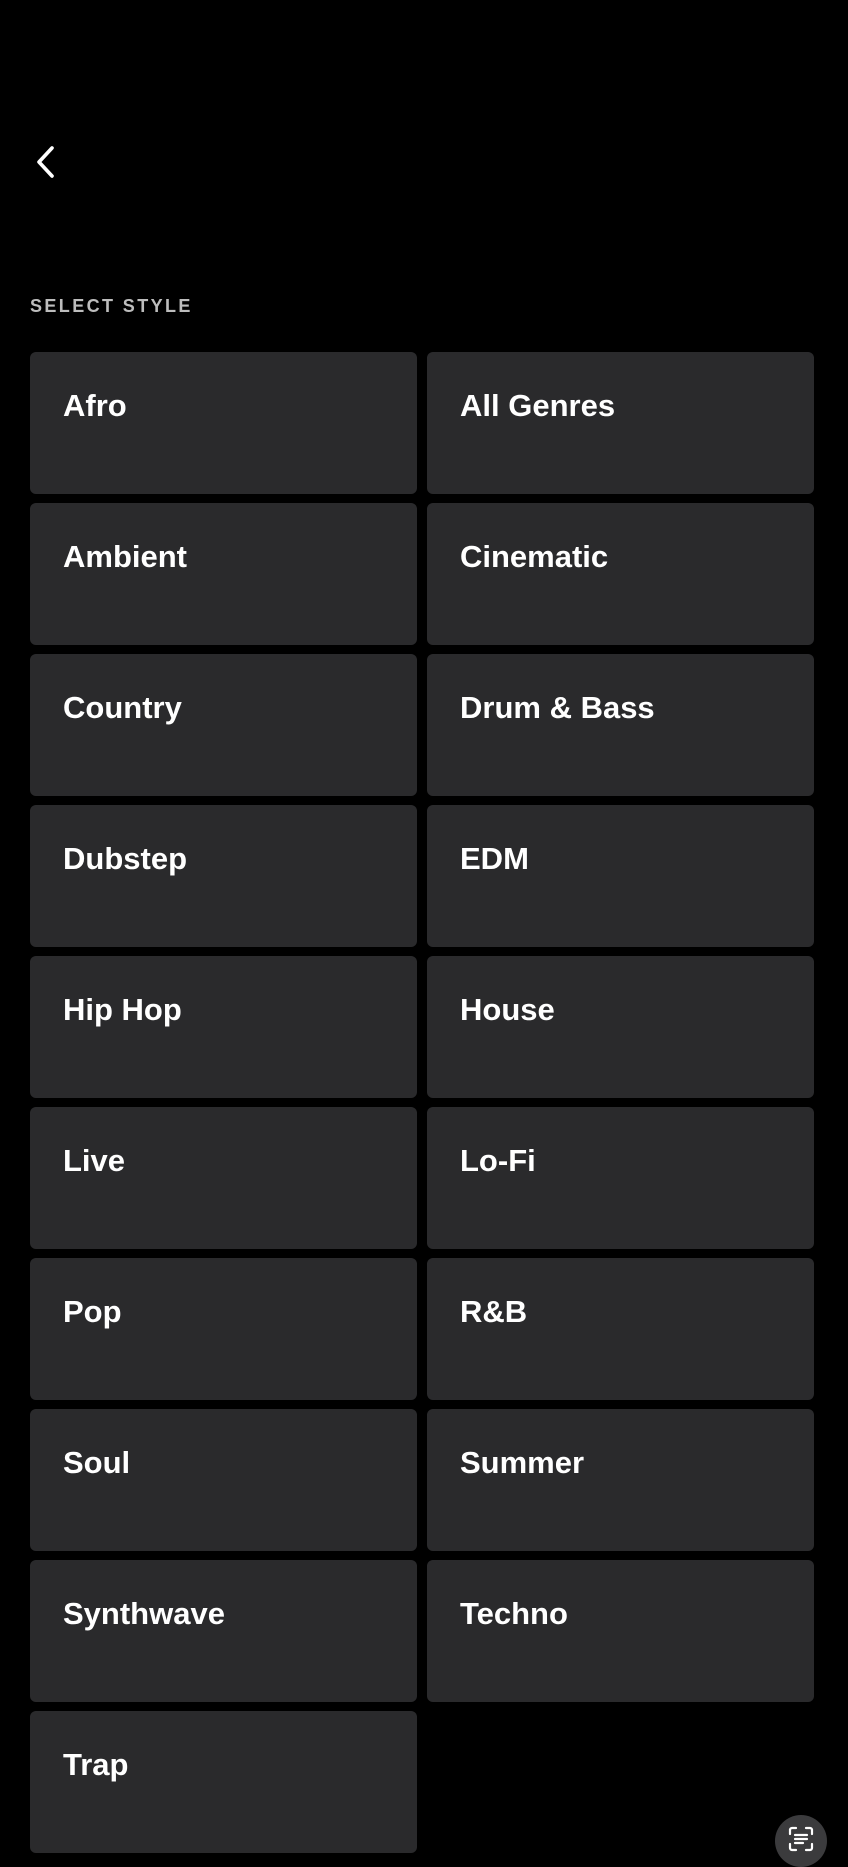 The height and width of the screenshot is (1867, 848). What do you see at coordinates (514, 1613) in the screenshot?
I see `style-tile-label: Techno` at bounding box center [514, 1613].